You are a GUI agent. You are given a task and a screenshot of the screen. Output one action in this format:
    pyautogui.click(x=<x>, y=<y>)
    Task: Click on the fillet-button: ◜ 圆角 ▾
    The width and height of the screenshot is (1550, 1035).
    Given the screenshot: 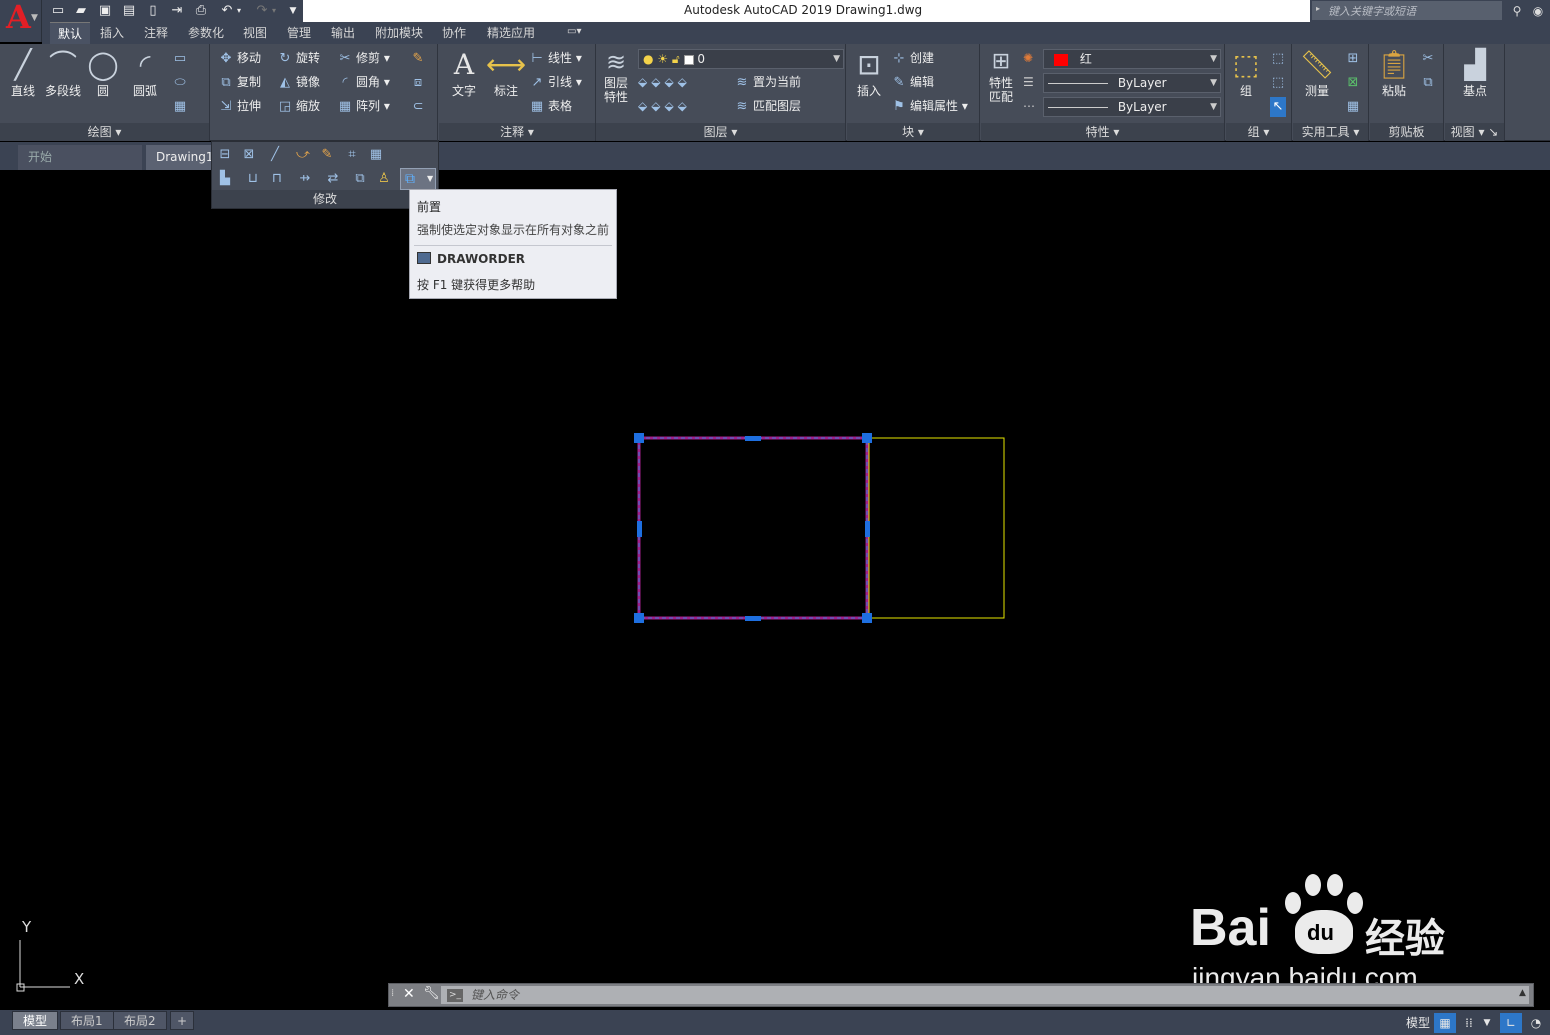 What is the action you would take?
    pyautogui.click(x=363, y=82)
    